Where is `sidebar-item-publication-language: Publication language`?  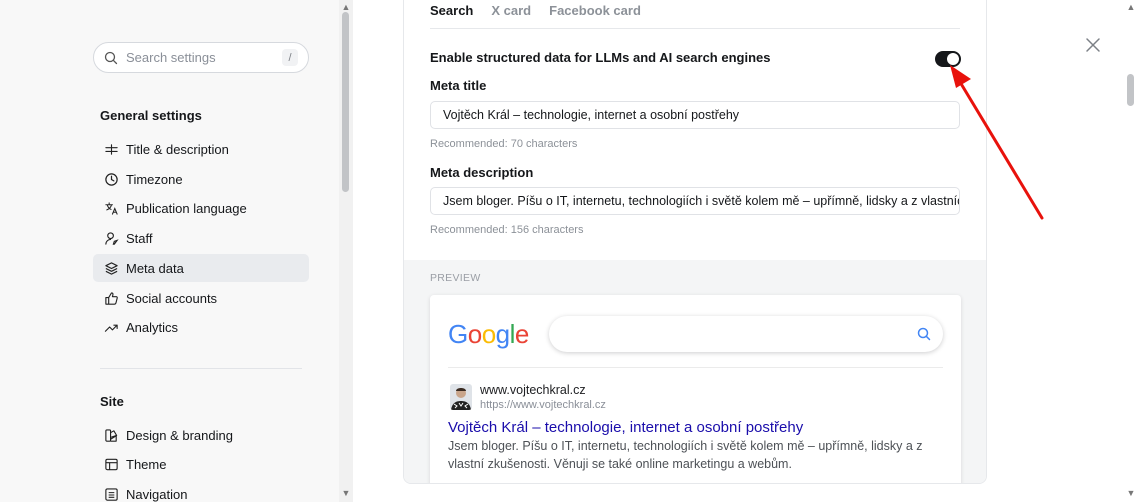 sidebar-item-publication-language: Publication language is located at coordinates (201, 208).